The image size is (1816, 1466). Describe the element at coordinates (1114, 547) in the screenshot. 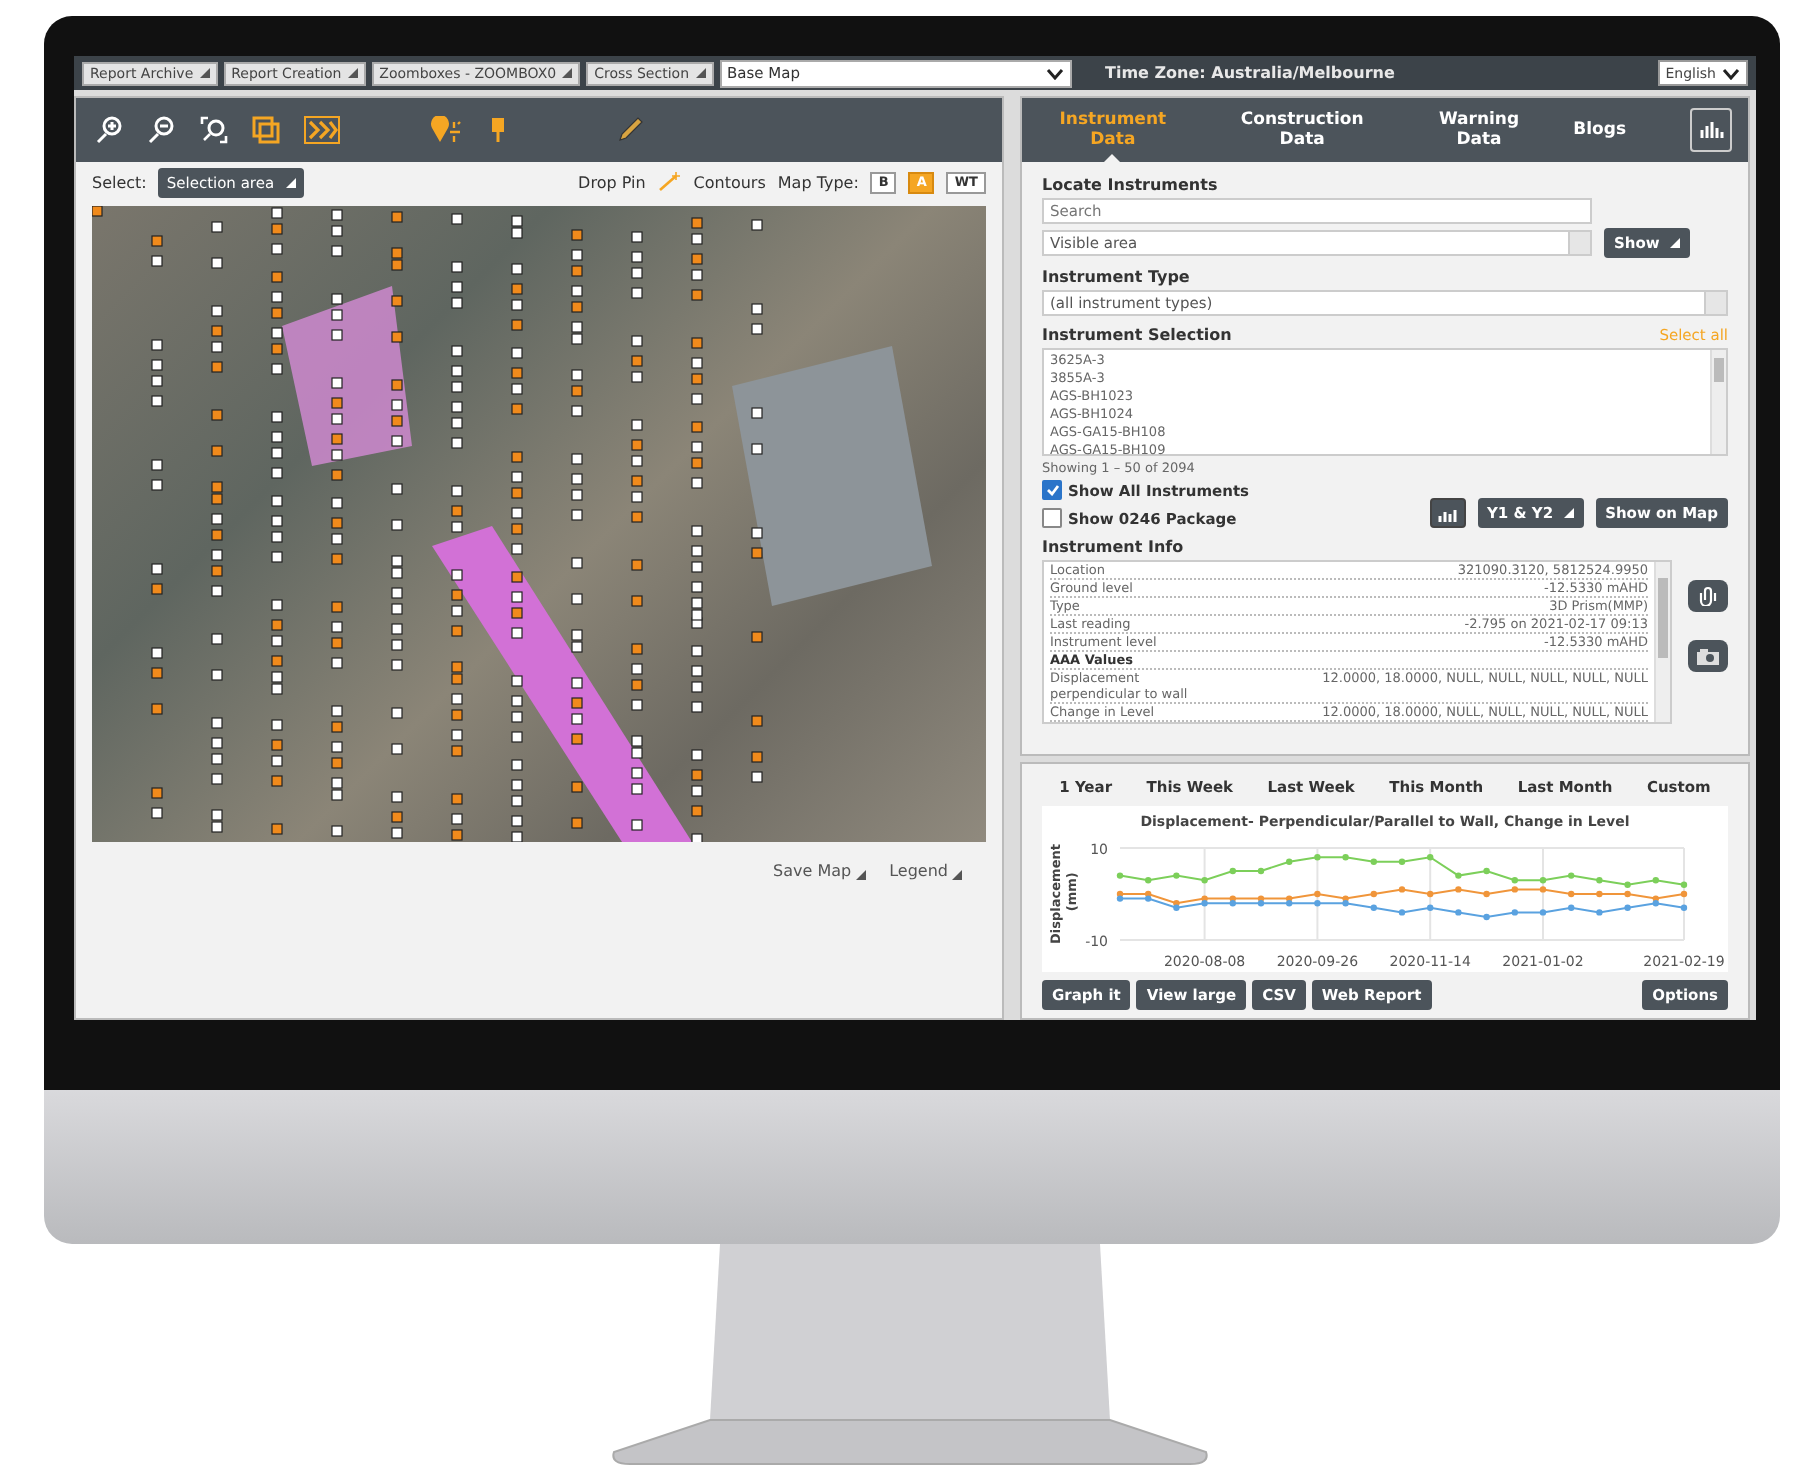

I see `section-heading: Instrument Info` at that location.